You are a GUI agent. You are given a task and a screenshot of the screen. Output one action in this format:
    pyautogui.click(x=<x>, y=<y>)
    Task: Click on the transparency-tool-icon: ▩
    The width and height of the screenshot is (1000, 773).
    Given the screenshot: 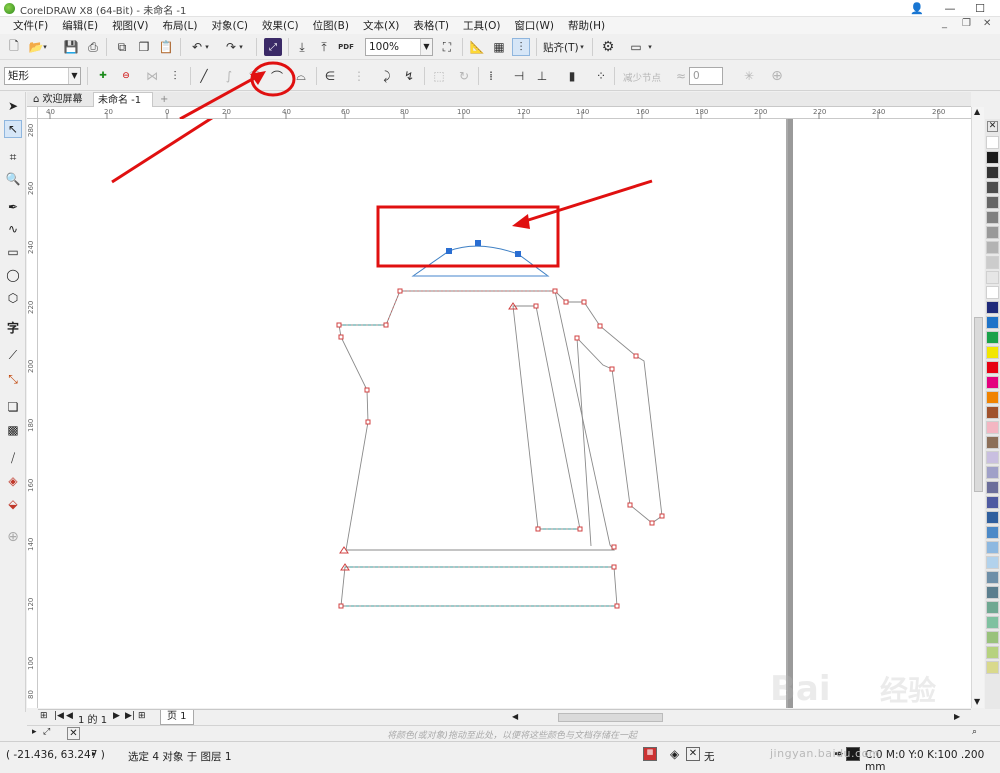 What is the action you would take?
    pyautogui.click(x=13, y=430)
    